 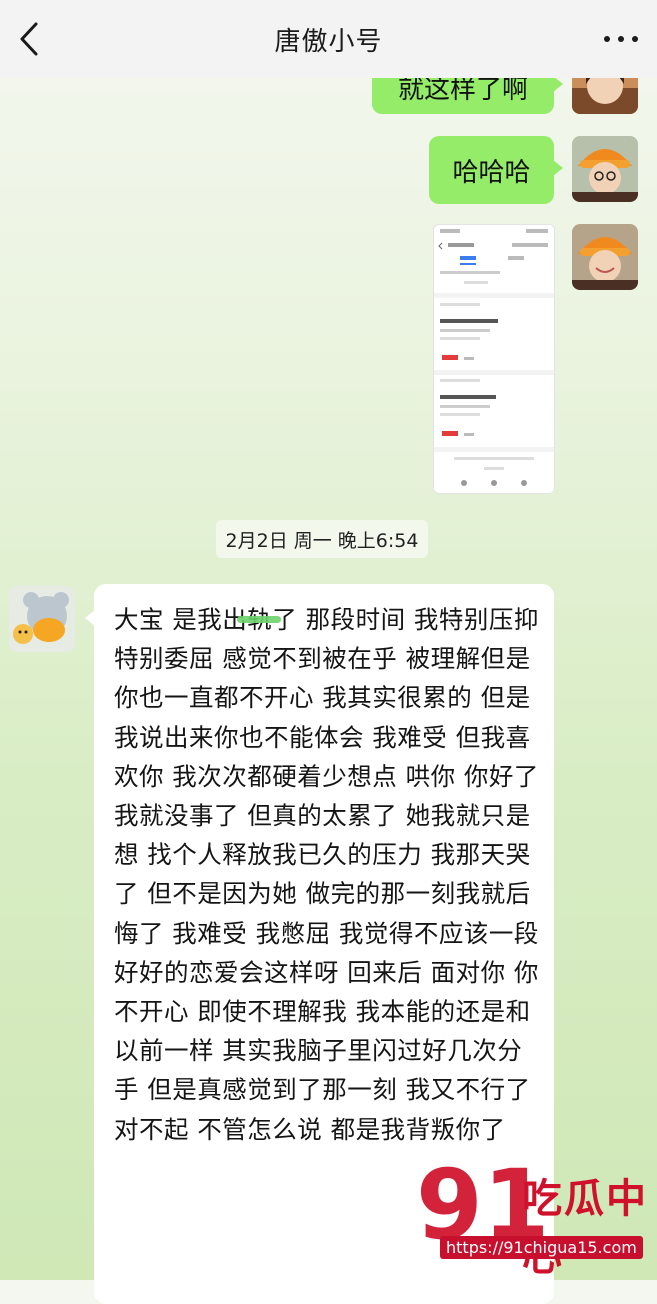 I want to click on watermark-name: 吃瓜中心, so click(x=585, y=1228).